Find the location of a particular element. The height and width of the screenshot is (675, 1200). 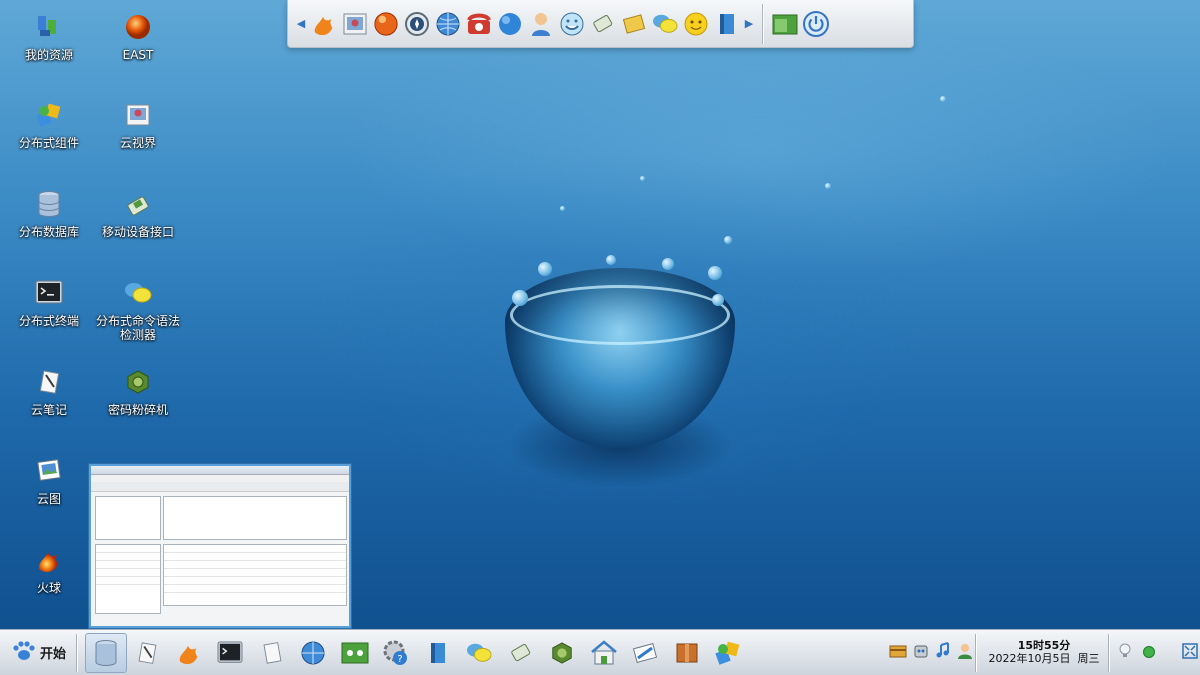

bulb-icon is located at coordinates (1125, 653).